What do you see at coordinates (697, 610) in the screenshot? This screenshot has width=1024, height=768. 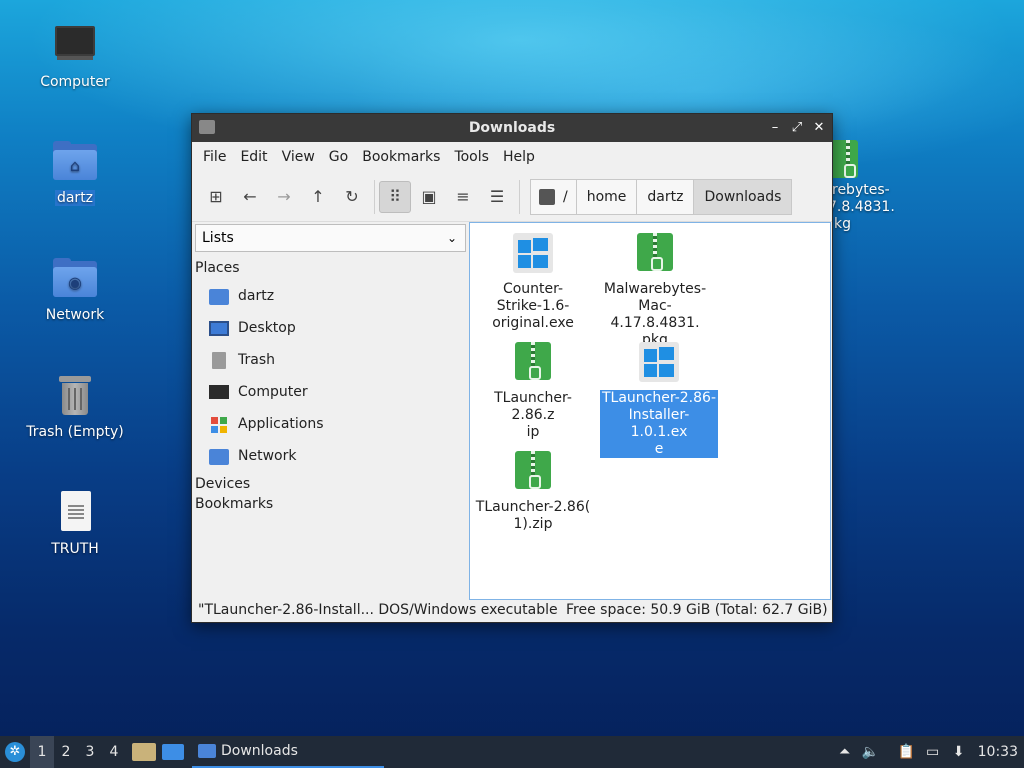 I see `status-free-space: Free space: 50.9 GiB (Total: 62.7 GiB)` at bounding box center [697, 610].